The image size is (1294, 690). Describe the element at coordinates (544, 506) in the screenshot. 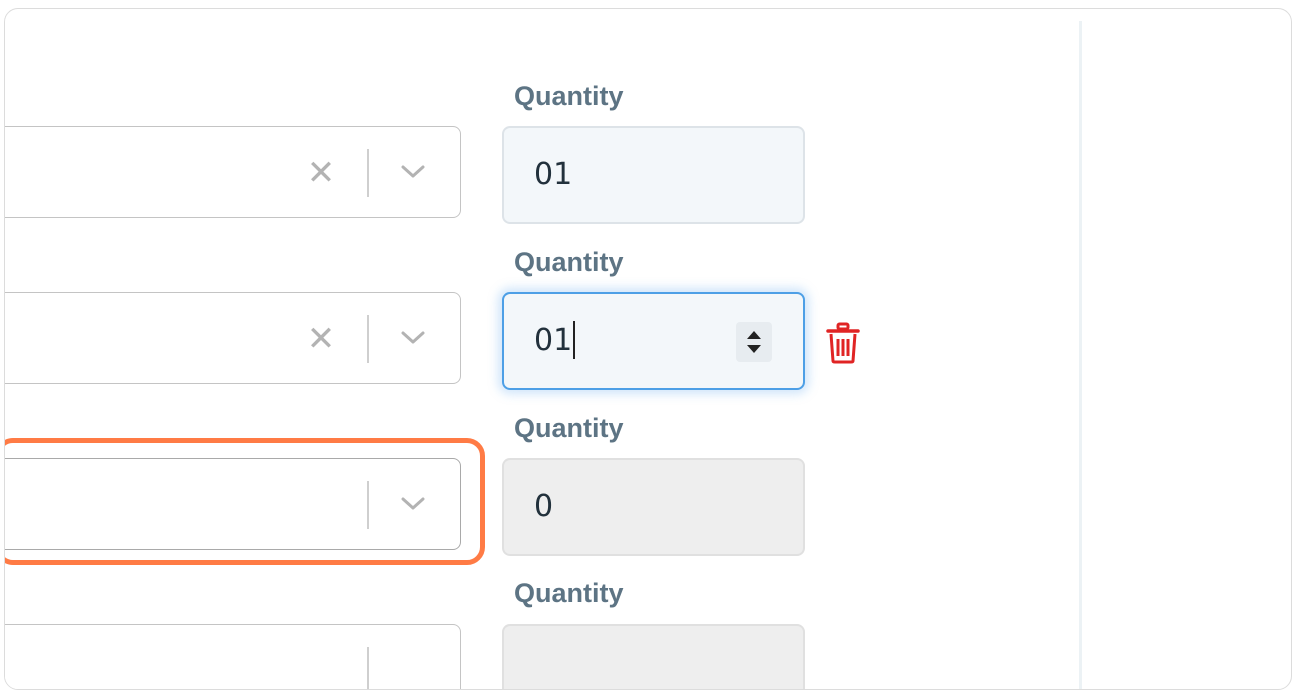

I see `quantity-value: 0` at that location.